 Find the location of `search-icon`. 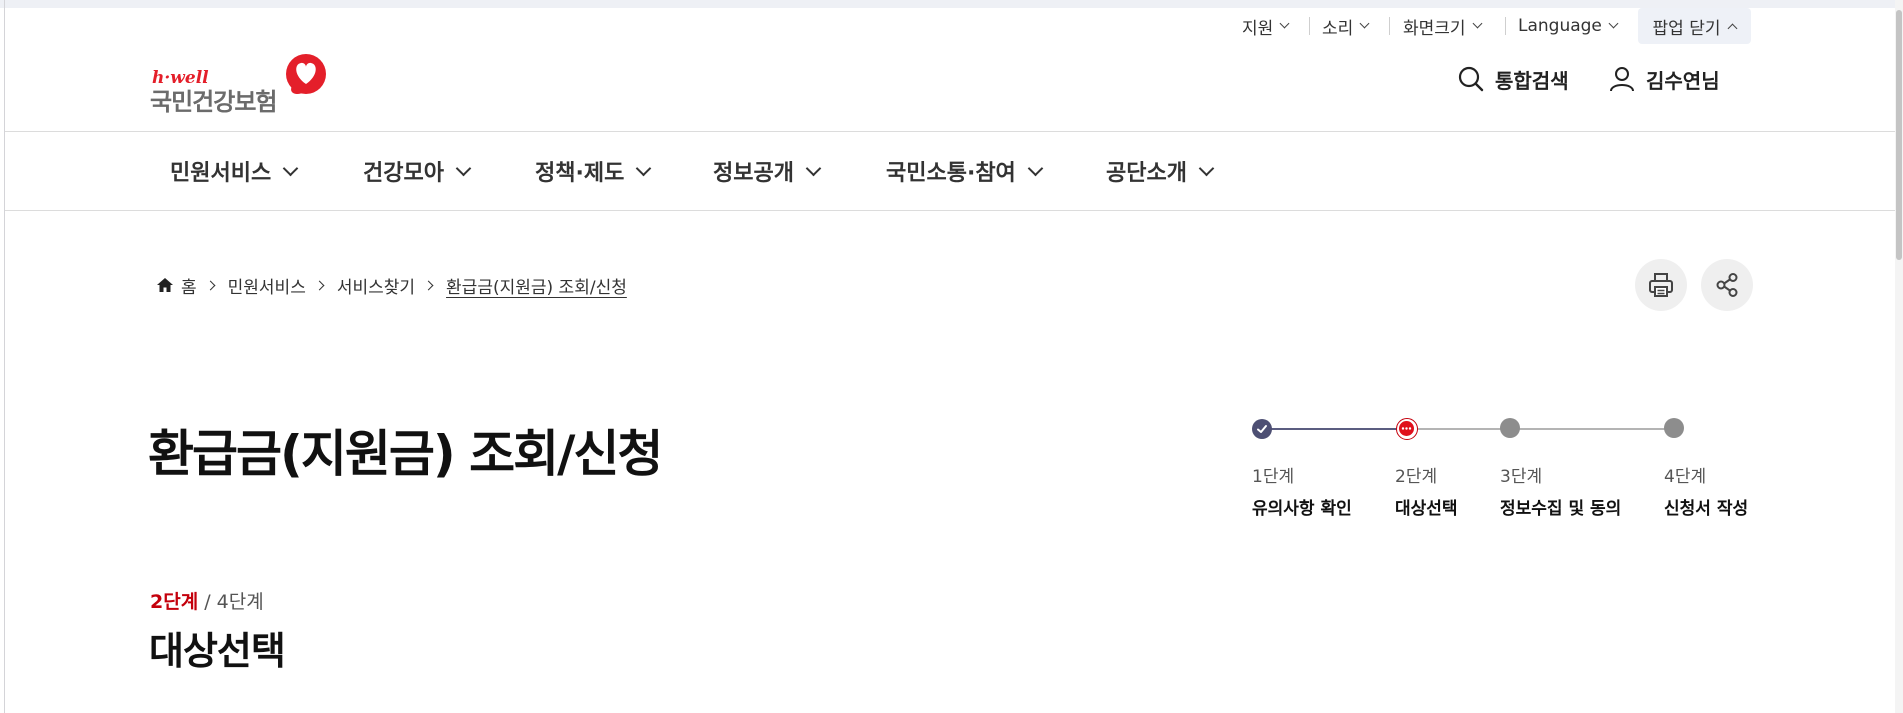

search-icon is located at coordinates (1471, 79).